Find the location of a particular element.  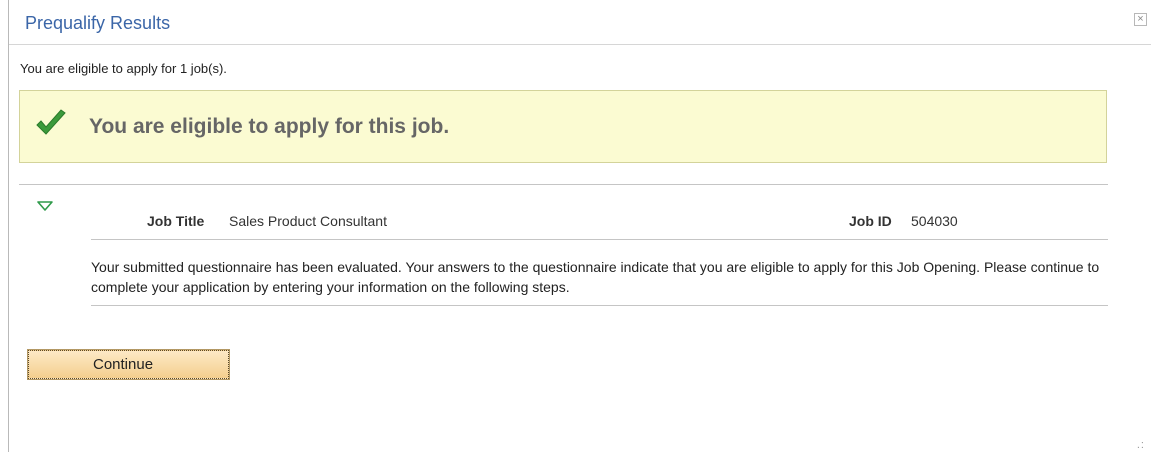

job-id-label: Job ID is located at coordinates (870, 221).